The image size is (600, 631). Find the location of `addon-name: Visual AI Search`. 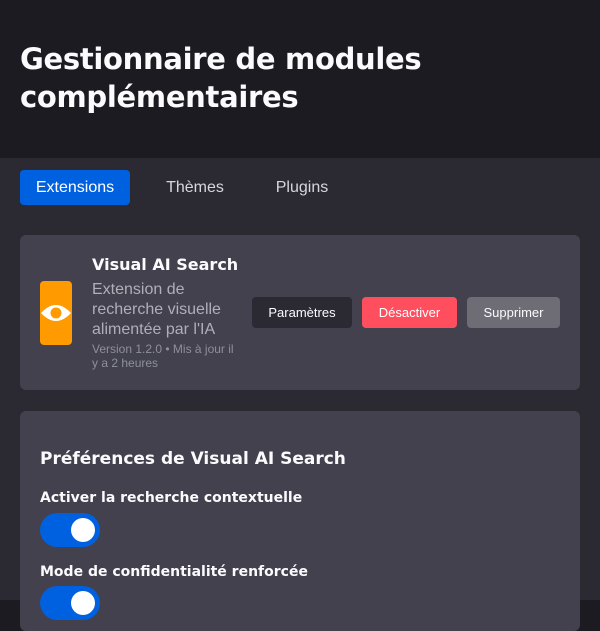

addon-name: Visual AI Search is located at coordinates (165, 264).